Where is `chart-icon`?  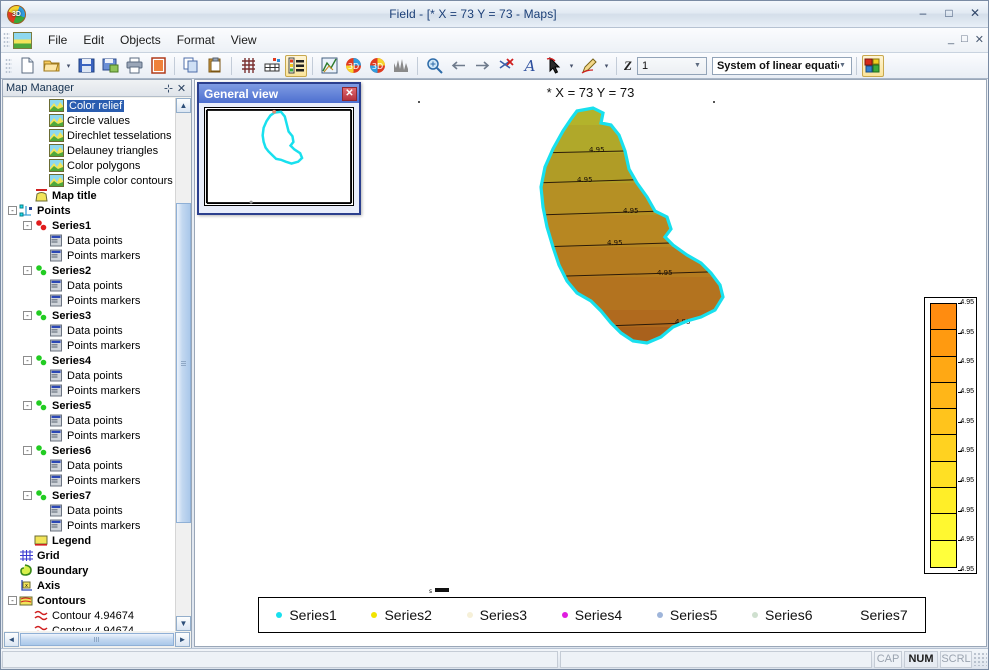 chart-icon is located at coordinates (329, 66).